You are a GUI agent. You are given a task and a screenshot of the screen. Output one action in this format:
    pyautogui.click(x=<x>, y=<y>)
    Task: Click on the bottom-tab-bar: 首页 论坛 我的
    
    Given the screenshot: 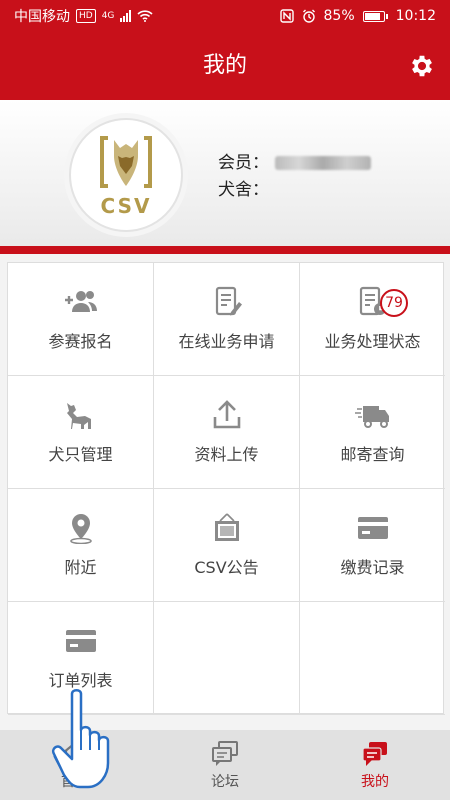 What is the action you would take?
    pyautogui.click(x=225, y=765)
    